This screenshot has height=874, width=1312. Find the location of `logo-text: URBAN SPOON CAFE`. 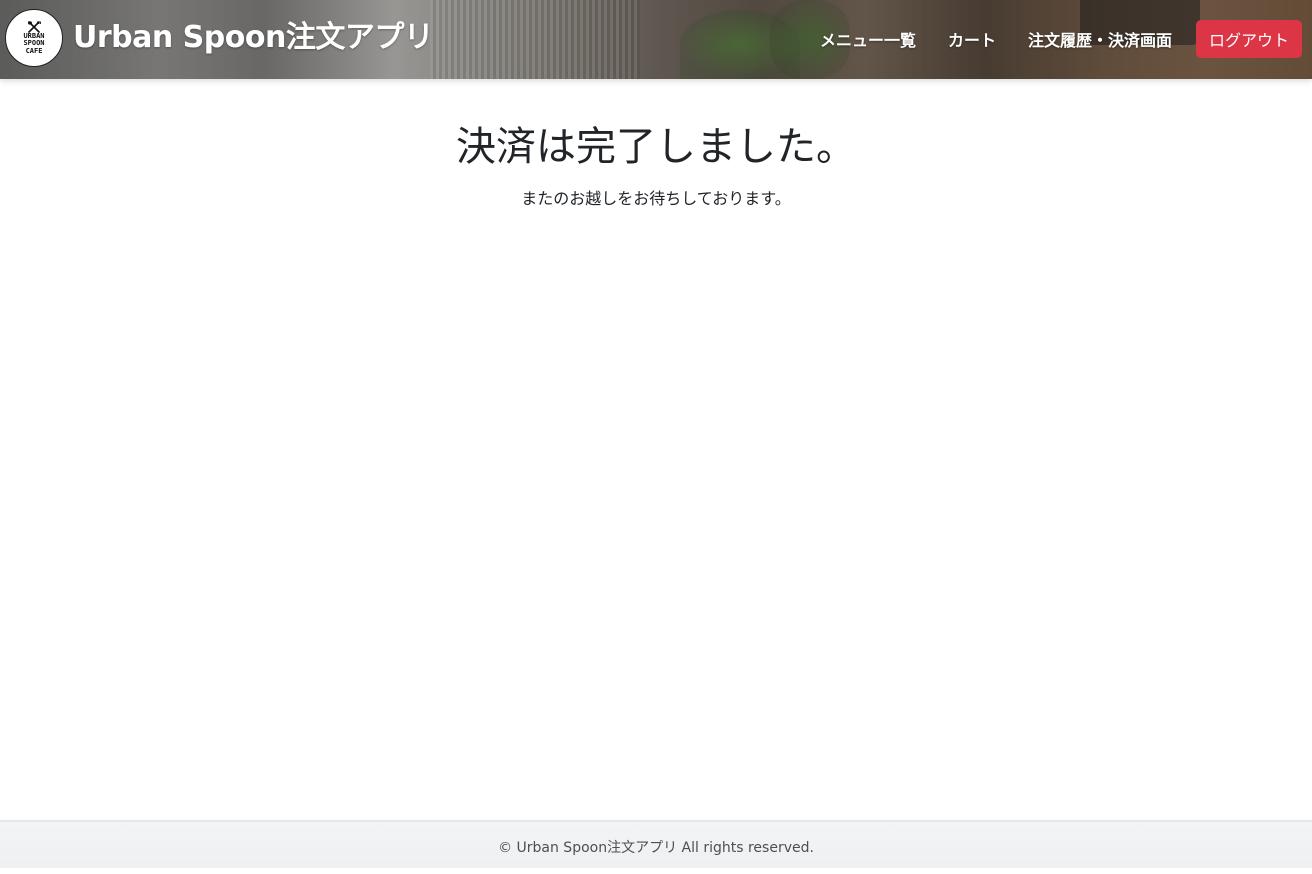

logo-text: URBAN SPOON CAFE is located at coordinates (33, 44).